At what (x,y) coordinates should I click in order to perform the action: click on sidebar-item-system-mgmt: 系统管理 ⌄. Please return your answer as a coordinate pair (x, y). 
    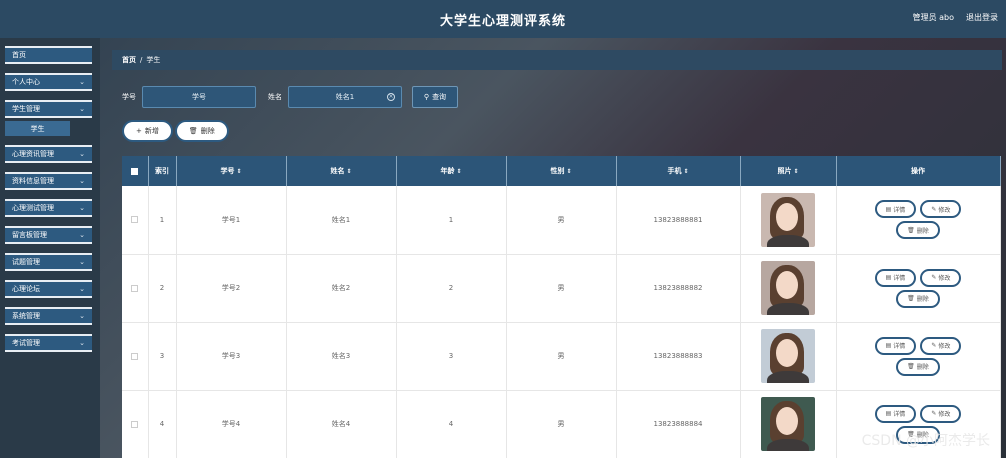
    Looking at the image, I should click on (48, 316).